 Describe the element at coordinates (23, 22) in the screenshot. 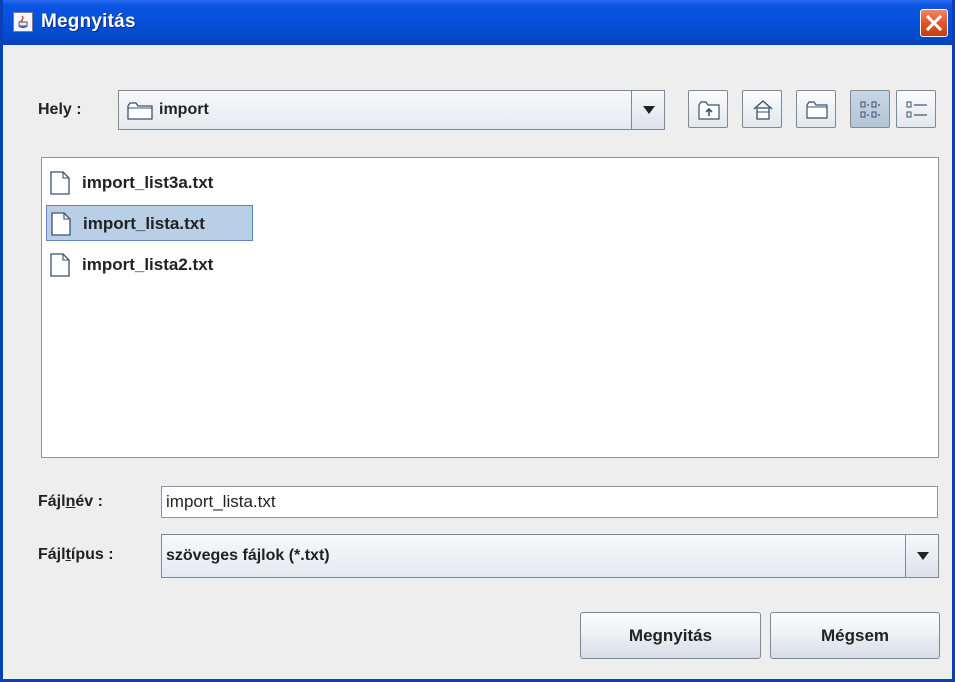

I see `java-app-icon` at that location.